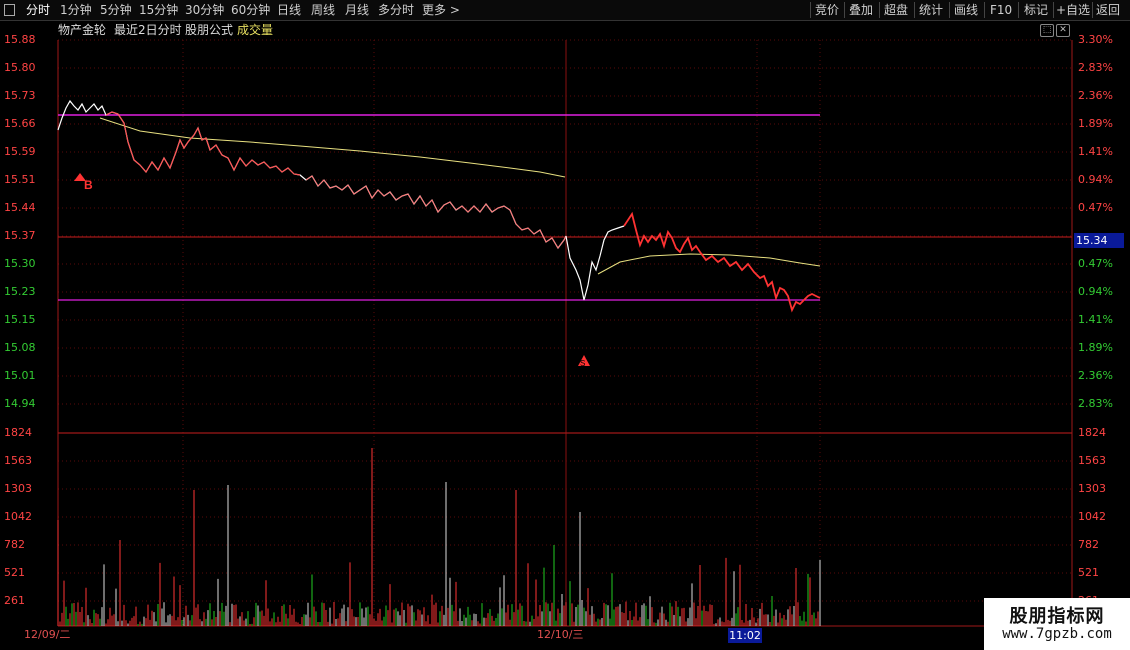  Describe the element at coordinates (312, 174) in the screenshot. I see `price-line-day1` at that location.